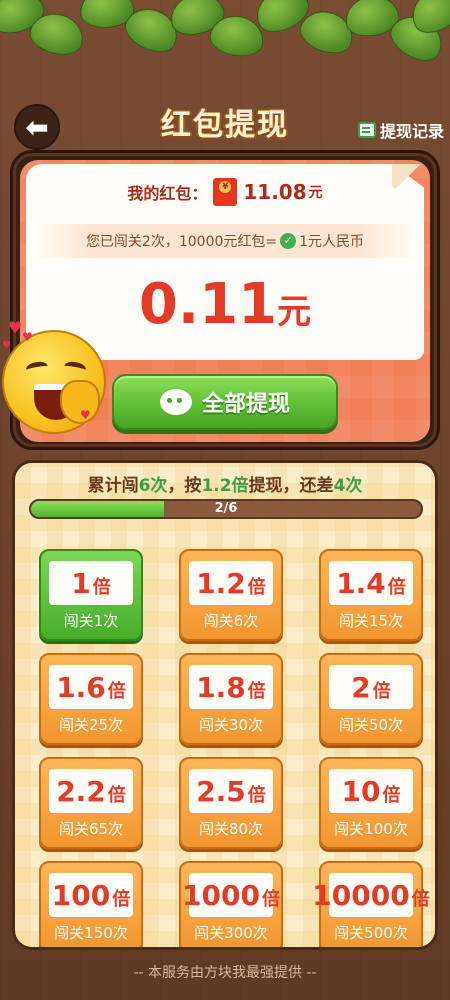  I want to click on exchange-rate-bar: 您已闯关2次，10000元红包= ✓ 1元人民币, so click(225, 241).